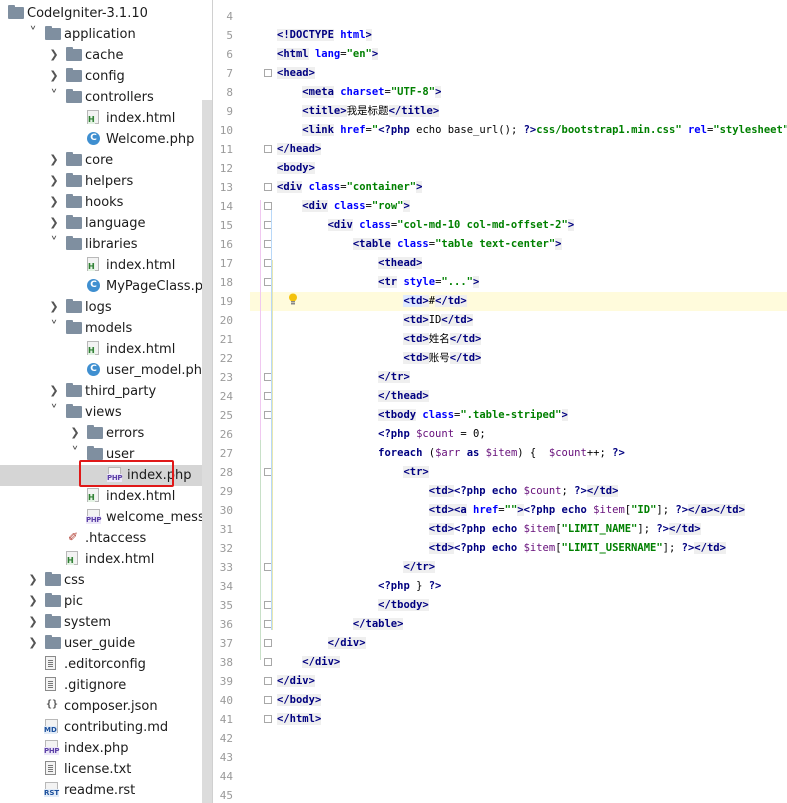 The image size is (787, 803). Describe the element at coordinates (106, 76) in the screenshot. I see `tree-item: ❯ config` at that location.